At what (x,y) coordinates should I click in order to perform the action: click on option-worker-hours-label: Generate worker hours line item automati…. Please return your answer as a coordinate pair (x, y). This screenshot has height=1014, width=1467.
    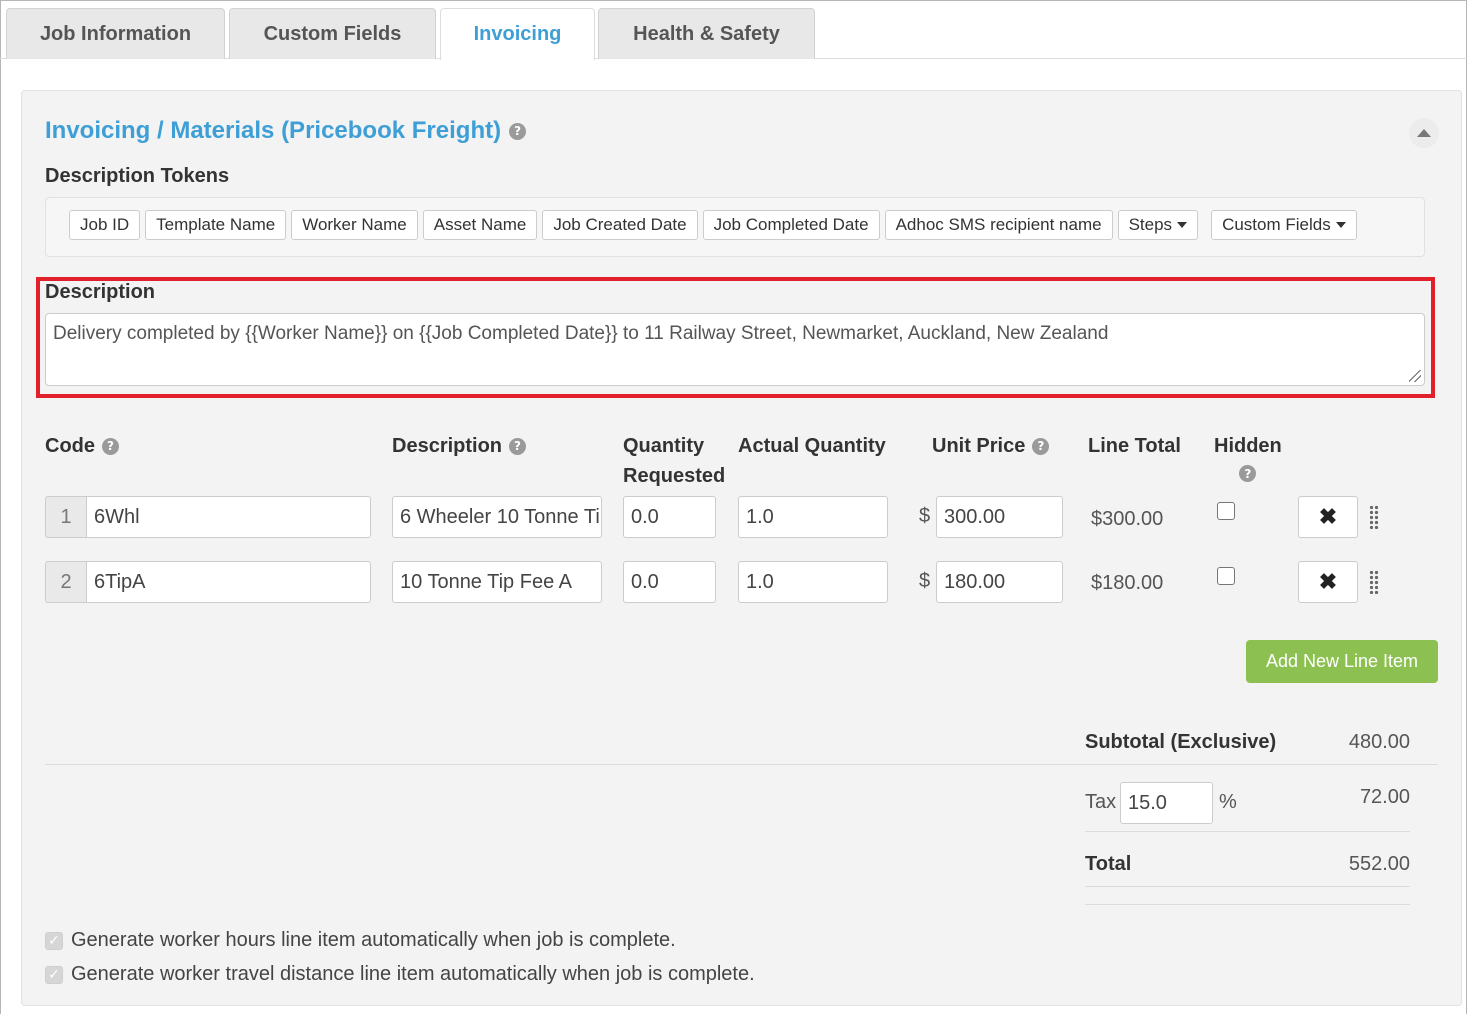
    Looking at the image, I should click on (373, 940).